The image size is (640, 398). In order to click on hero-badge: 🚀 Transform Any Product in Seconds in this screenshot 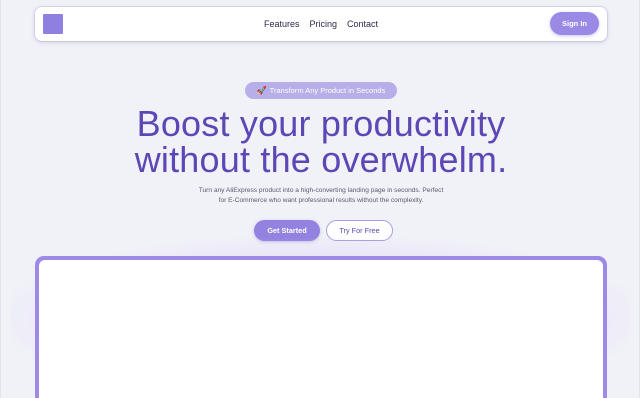, I will do `click(321, 90)`.